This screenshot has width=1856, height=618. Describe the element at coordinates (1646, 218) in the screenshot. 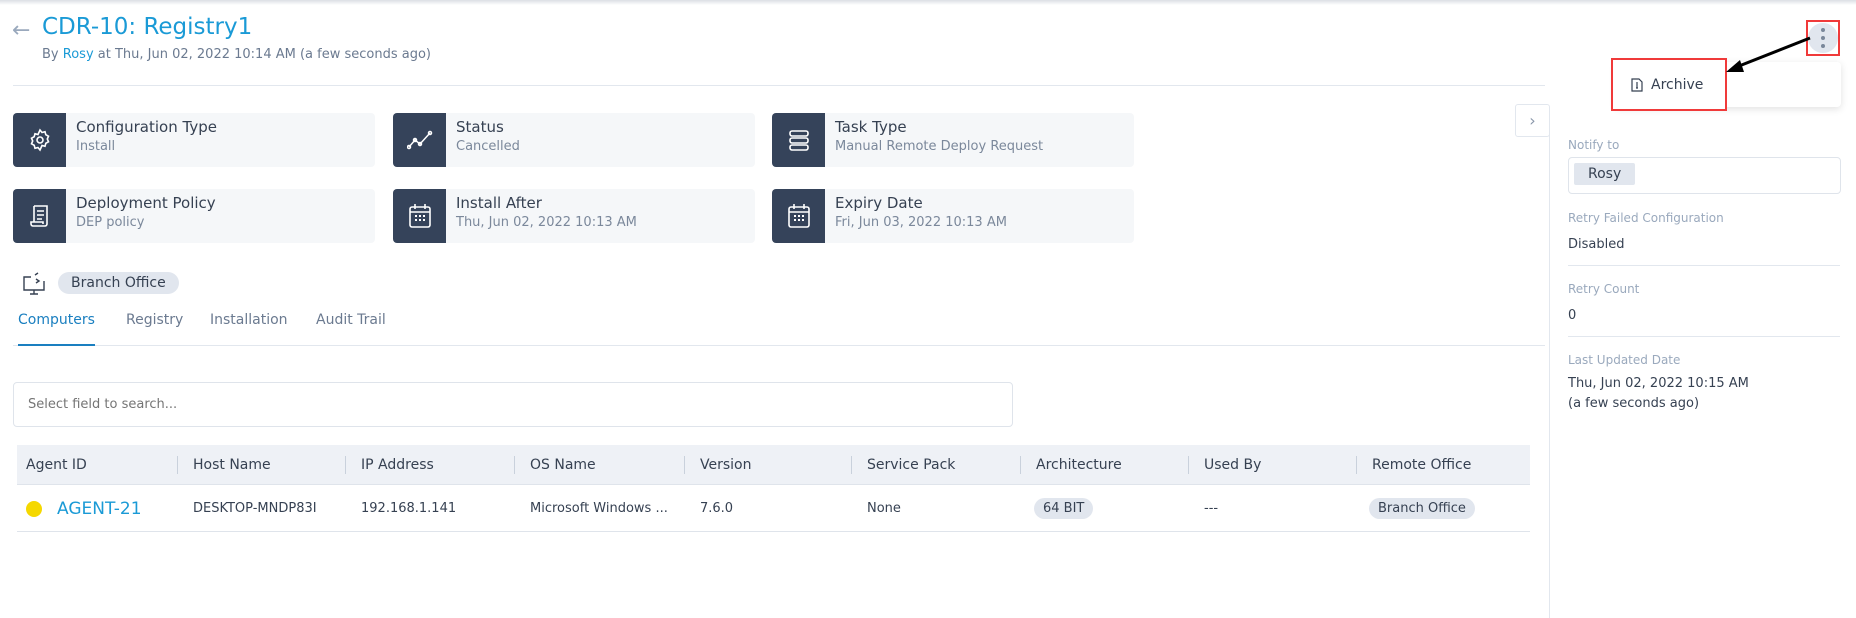

I see `retry-failed-label: Retry Failed Configuration` at that location.